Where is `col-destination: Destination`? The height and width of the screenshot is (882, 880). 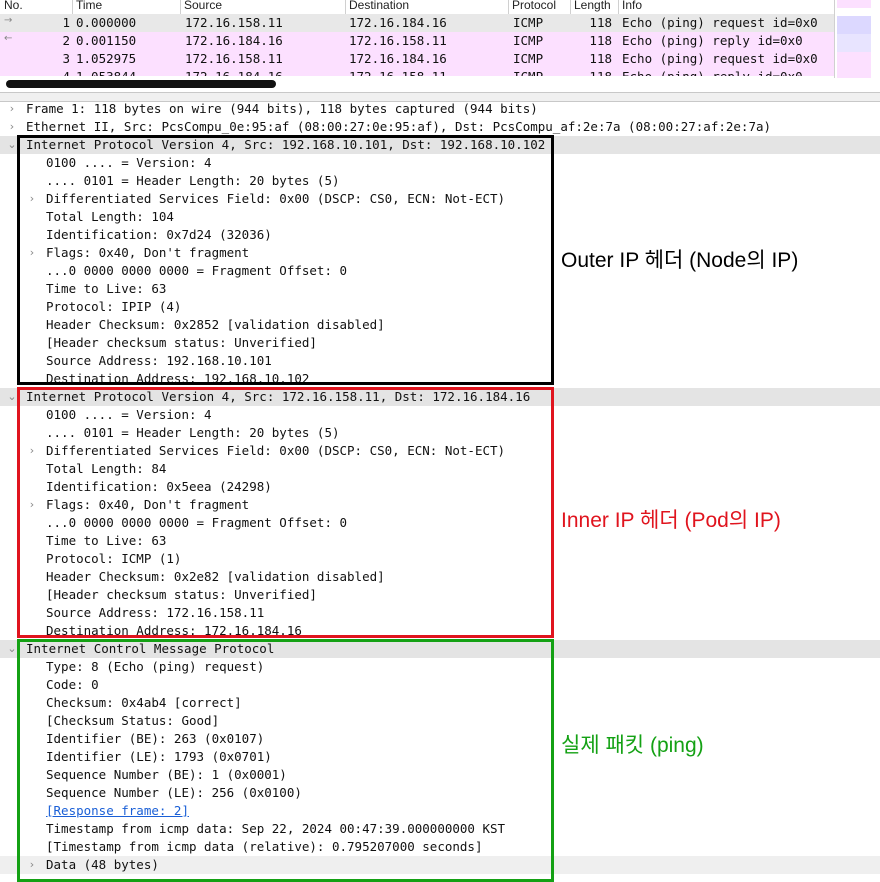
col-destination: Destination is located at coordinates (379, 6).